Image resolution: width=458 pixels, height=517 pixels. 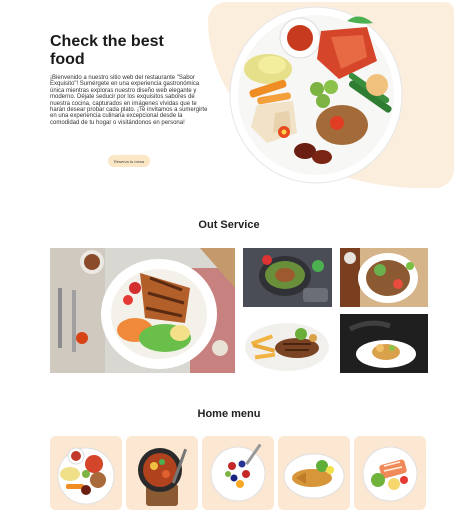 What do you see at coordinates (86, 473) in the screenshot?
I see `menu-item-mixed-plate` at bounding box center [86, 473].